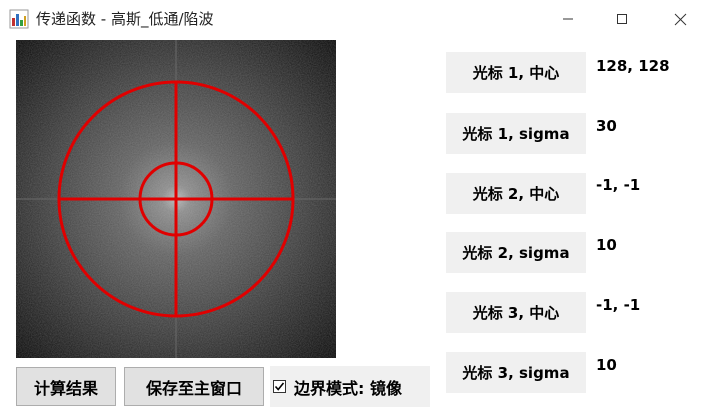  I want to click on cursor-3-sigma-button: 光标 3, sigma, so click(516, 372).